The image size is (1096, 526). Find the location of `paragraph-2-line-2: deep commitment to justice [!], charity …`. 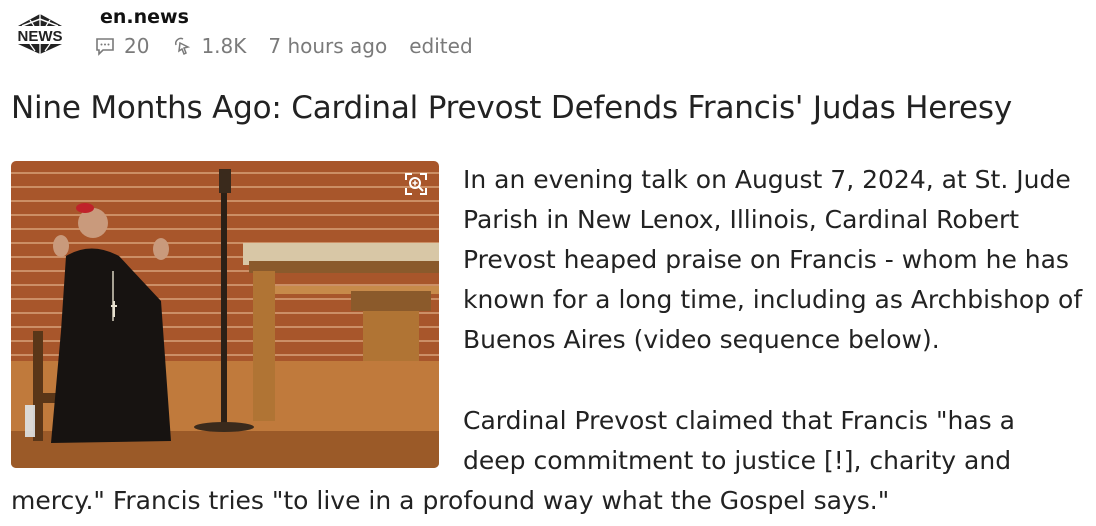

paragraph-2-line-2: deep commitment to justice [!], charity … is located at coordinates (737, 460).